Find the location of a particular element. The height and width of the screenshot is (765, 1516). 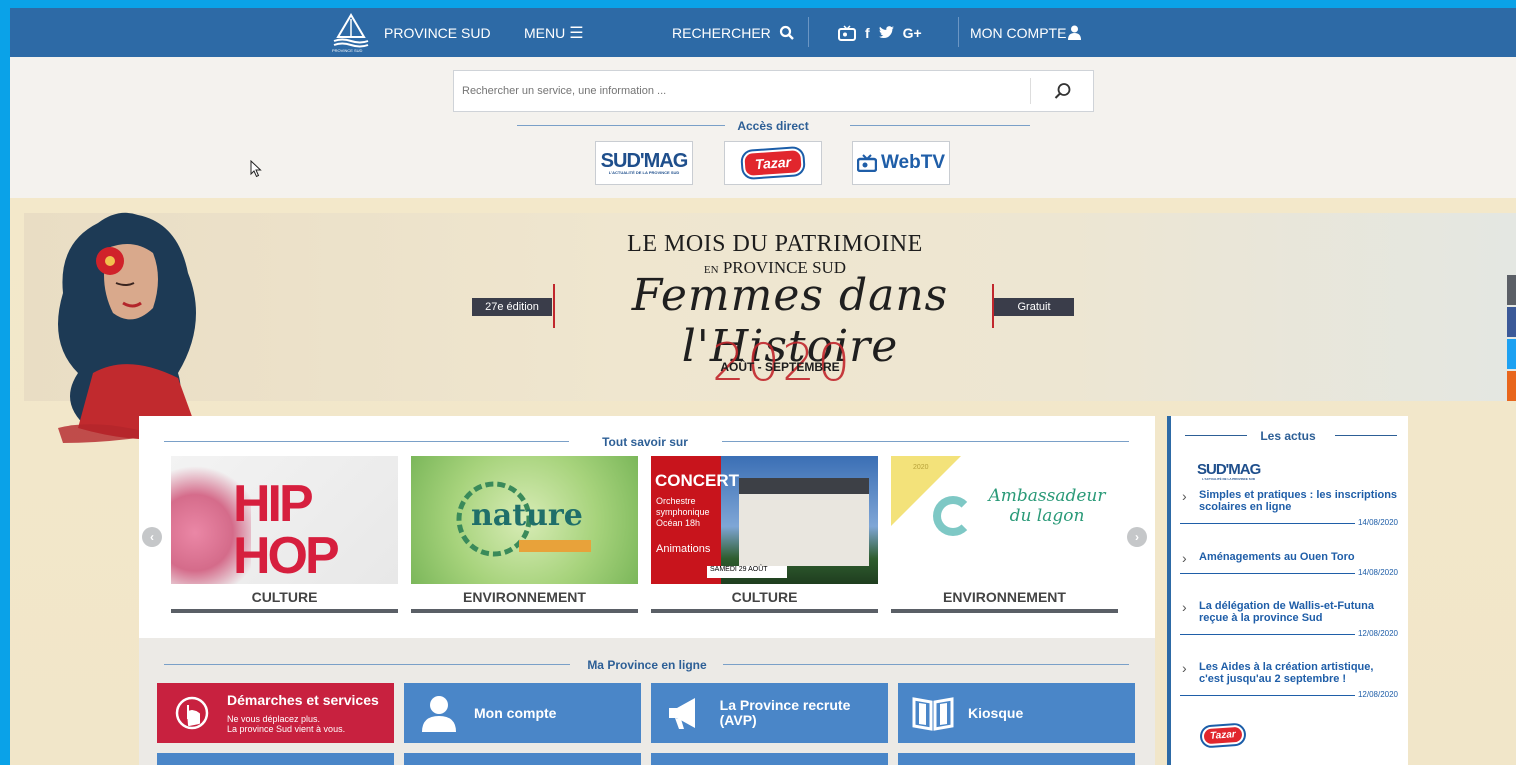

book-icon is located at coordinates (933, 713).